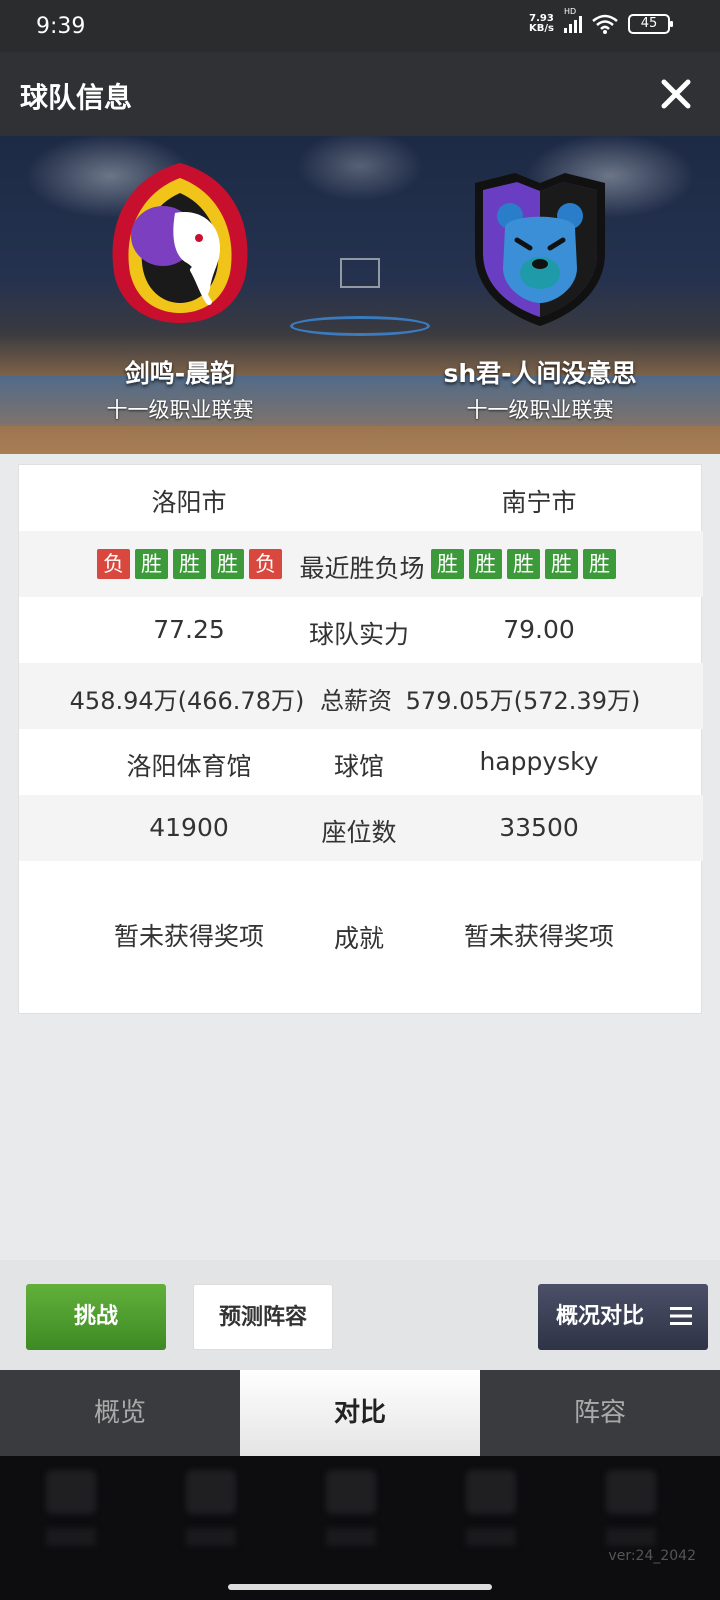  Describe the element at coordinates (540, 373) in the screenshot. I see `right-team-name: sh君-人间没意思` at that location.